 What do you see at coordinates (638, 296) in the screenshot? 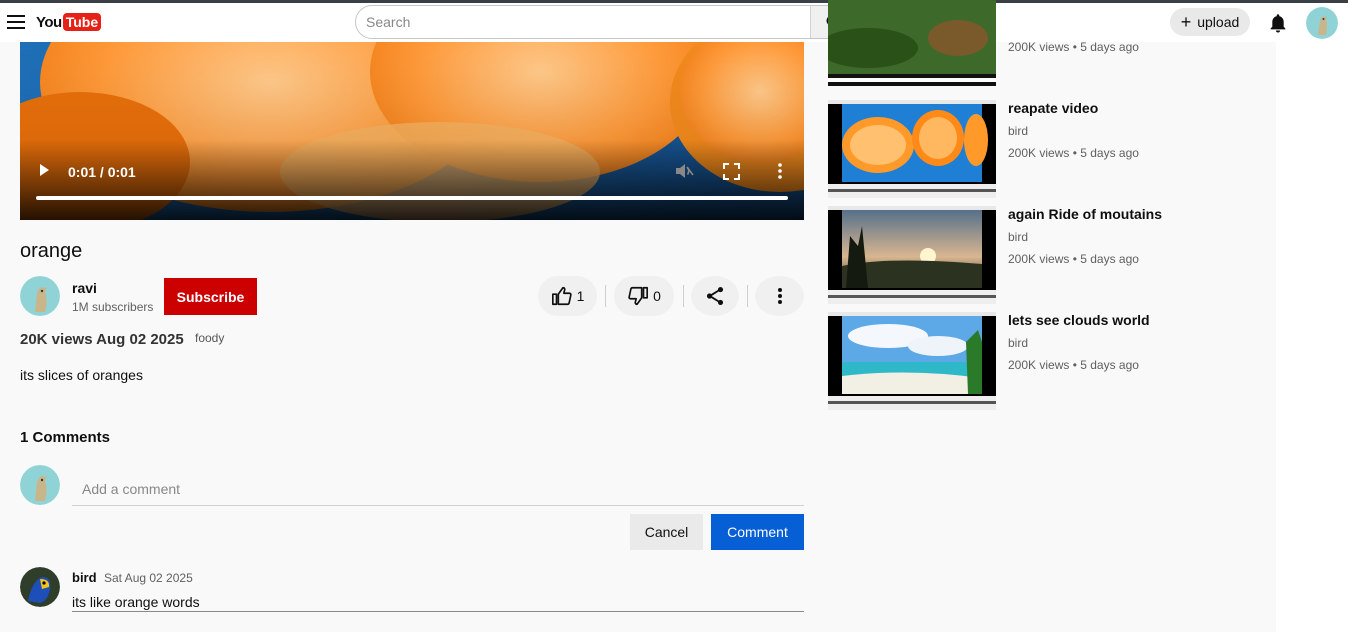
I see `thumbs-down-icon` at bounding box center [638, 296].